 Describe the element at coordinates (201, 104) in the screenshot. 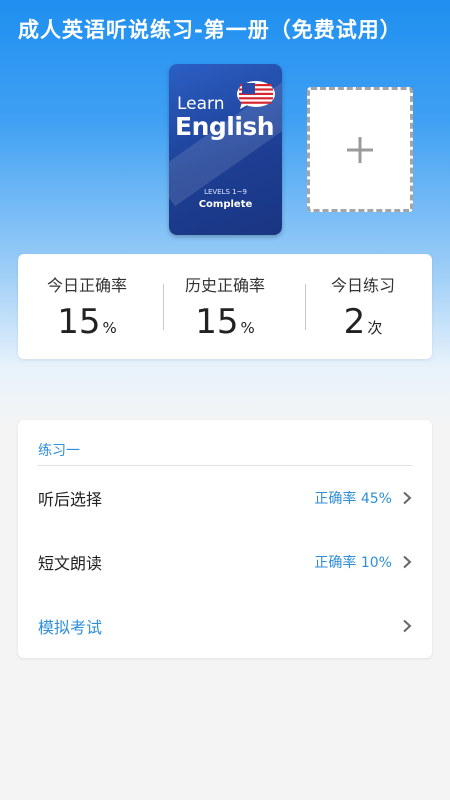

I see `book-learn-text: Learn` at that location.